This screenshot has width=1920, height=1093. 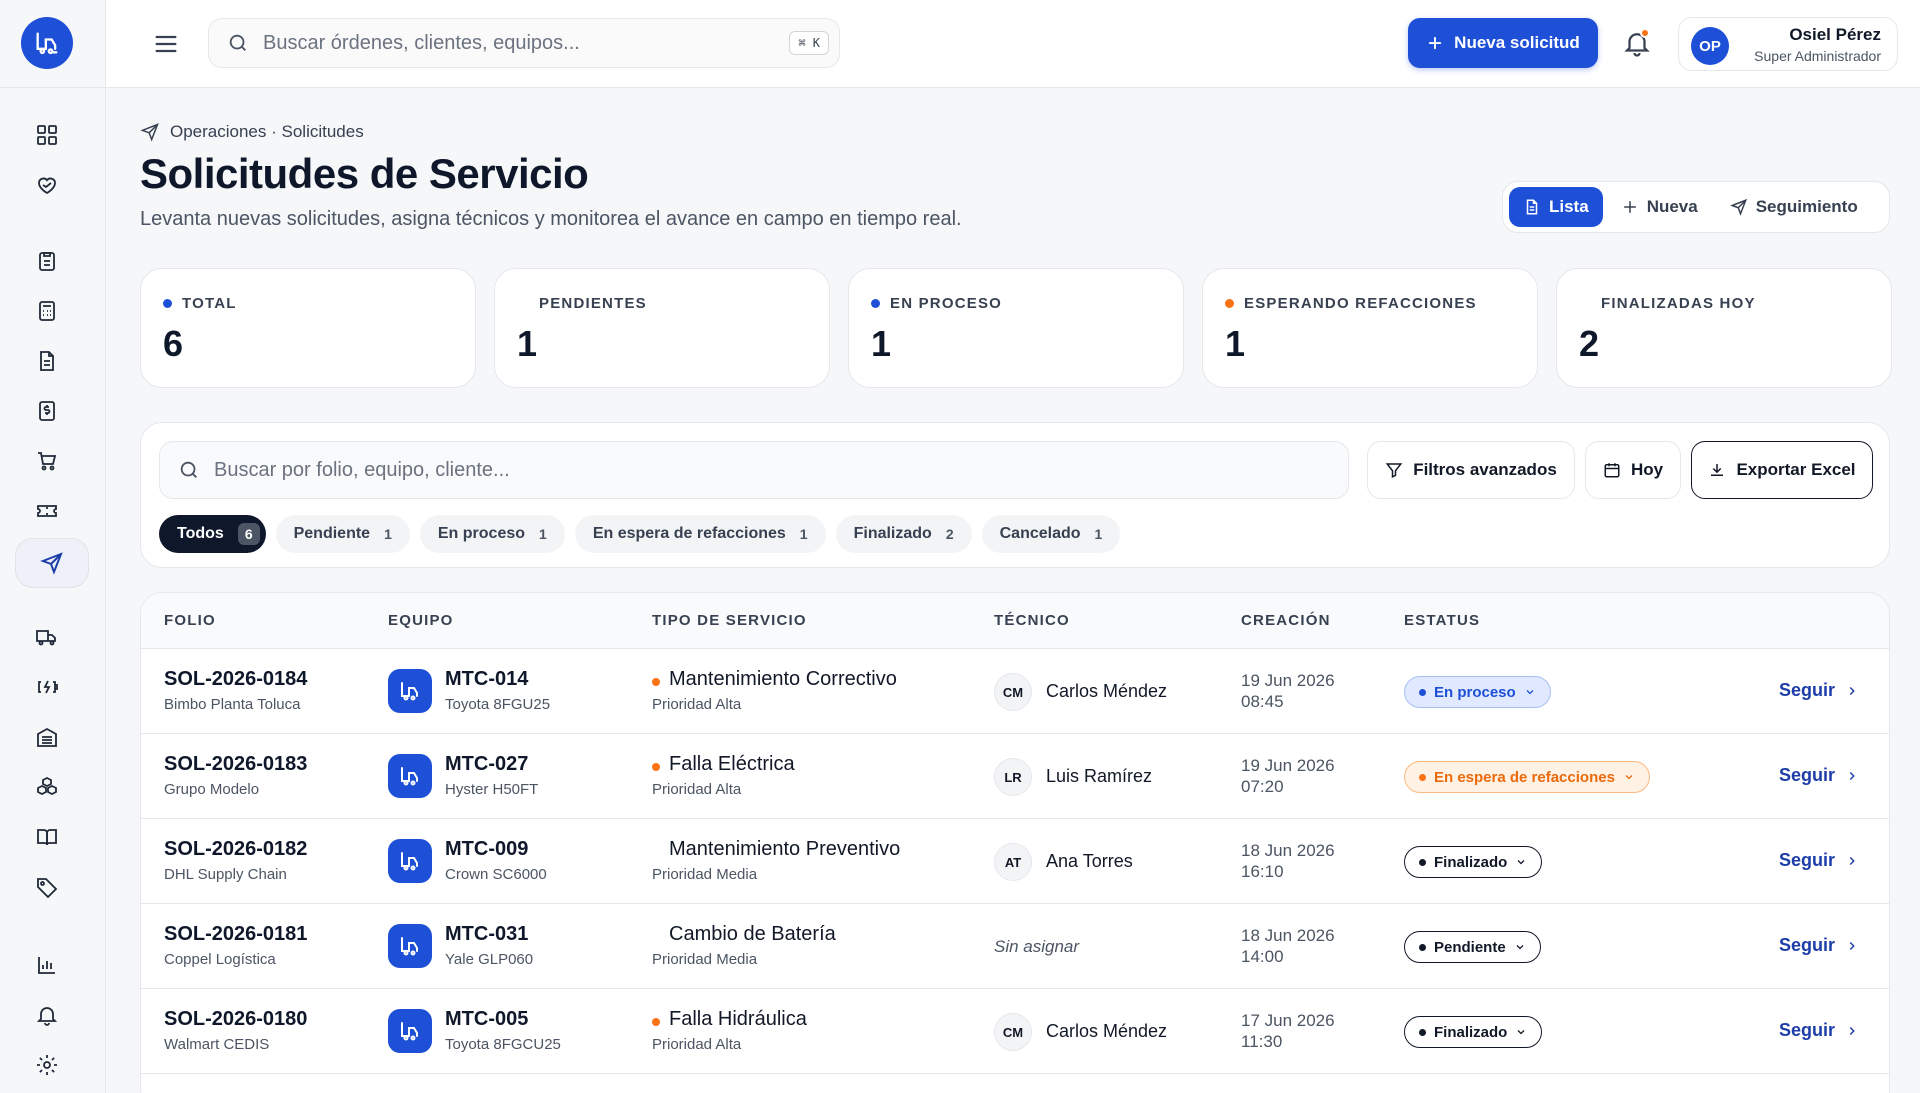 I want to click on invoice-dollar-icon, so click(x=47, y=411).